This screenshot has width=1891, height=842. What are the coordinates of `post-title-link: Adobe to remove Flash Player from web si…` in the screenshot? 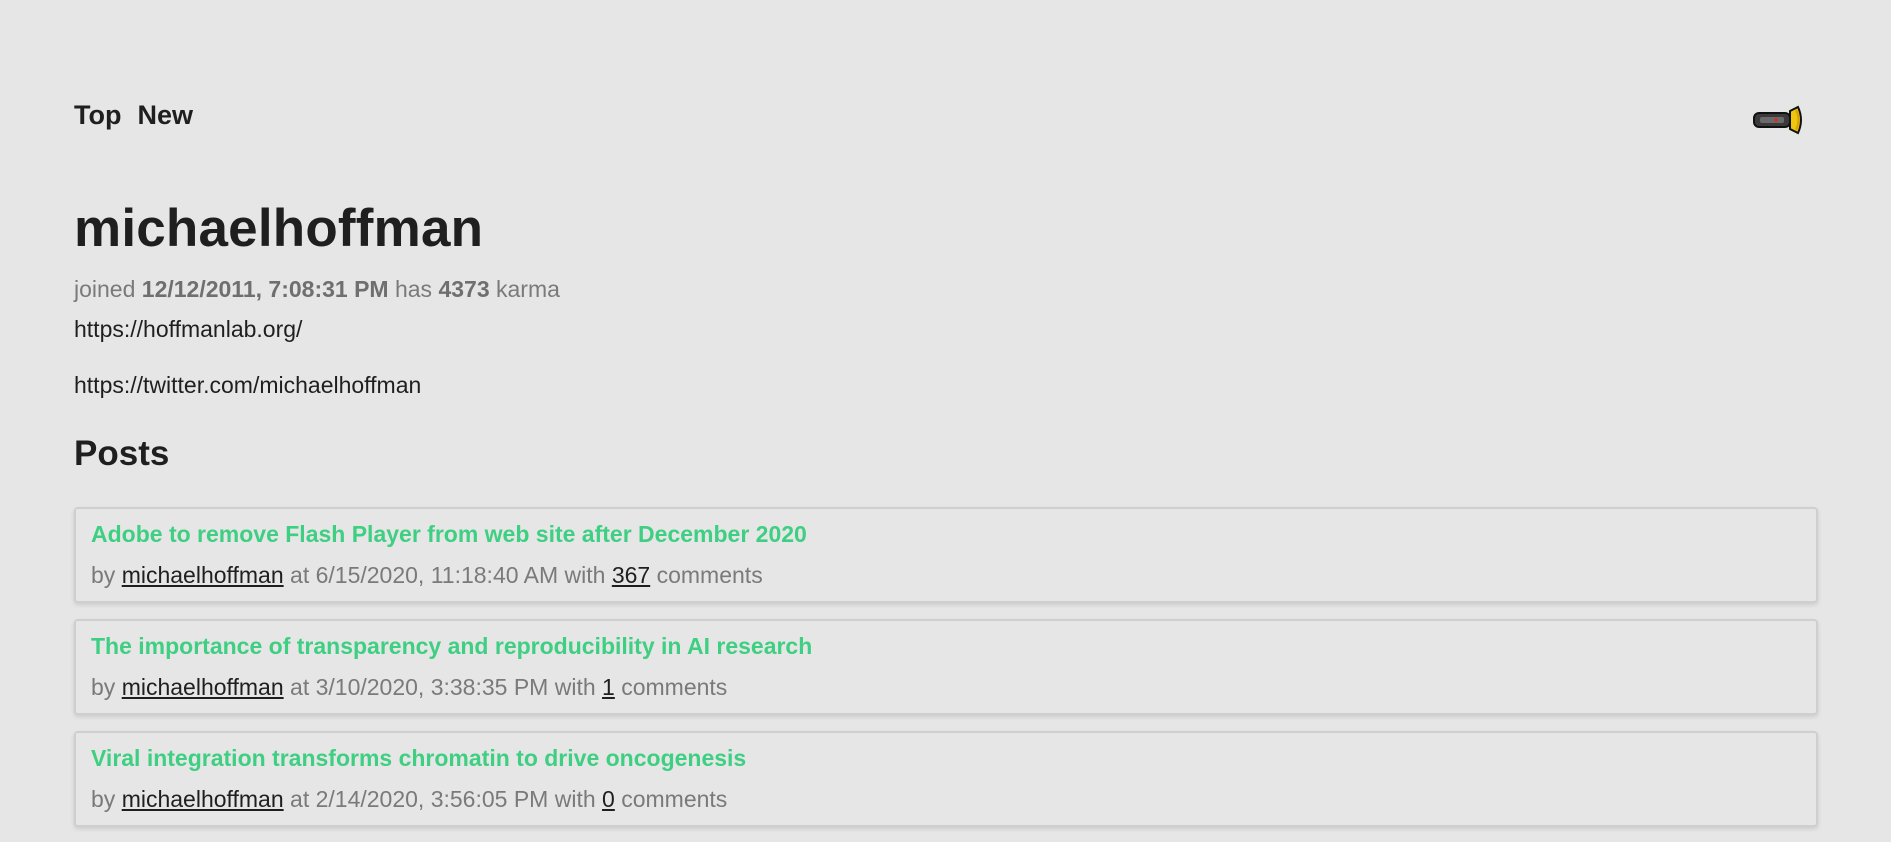 It's located at (946, 534).